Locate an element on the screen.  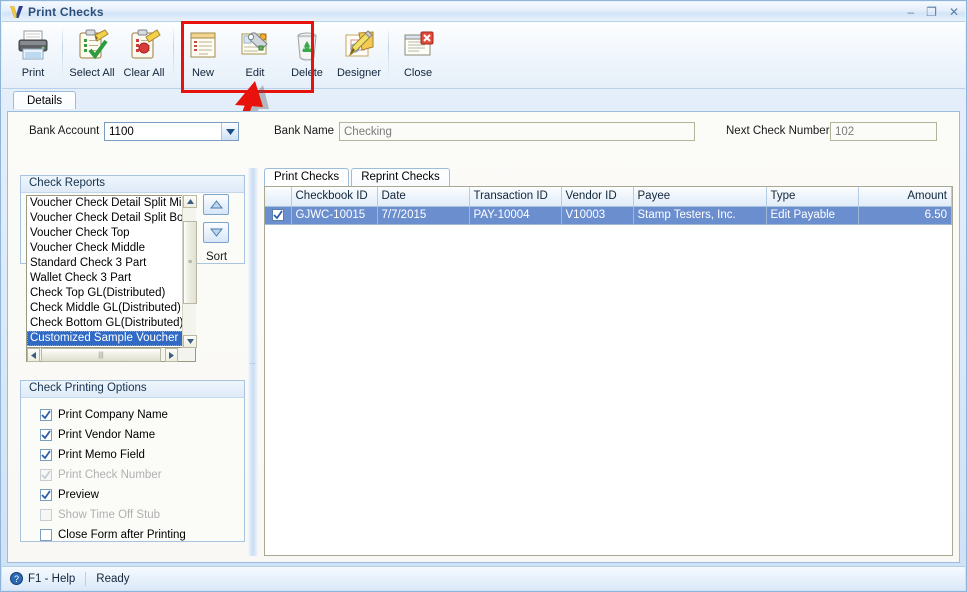
option-print-check-number: Print Check Number is located at coordinates (101, 474).